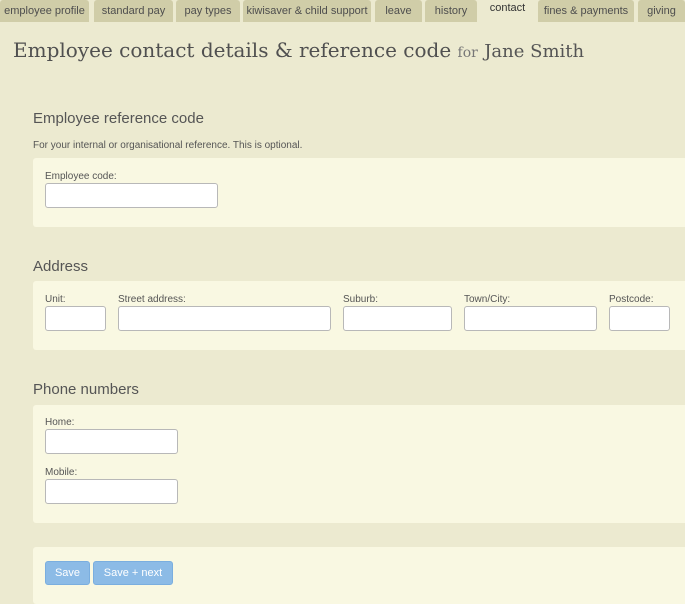 The height and width of the screenshot is (604, 685). Describe the element at coordinates (361, 299) in the screenshot. I see `suburb-label: Suburb:` at that location.